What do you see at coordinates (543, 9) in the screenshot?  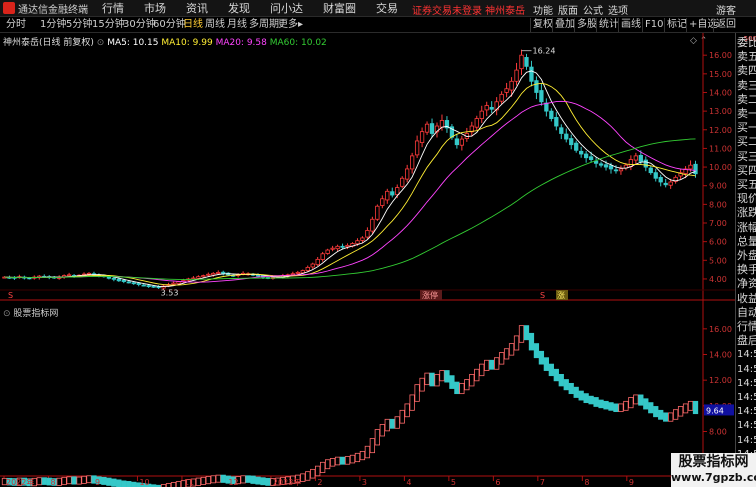 I see `menu-item-function: 功能` at bounding box center [543, 9].